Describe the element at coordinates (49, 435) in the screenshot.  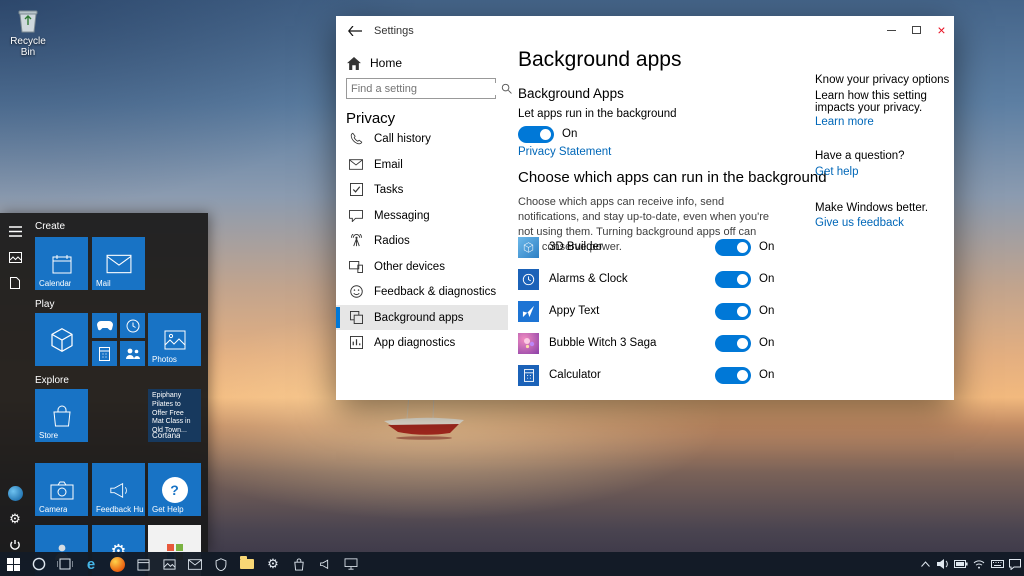
I see `tile-label: Store` at that location.